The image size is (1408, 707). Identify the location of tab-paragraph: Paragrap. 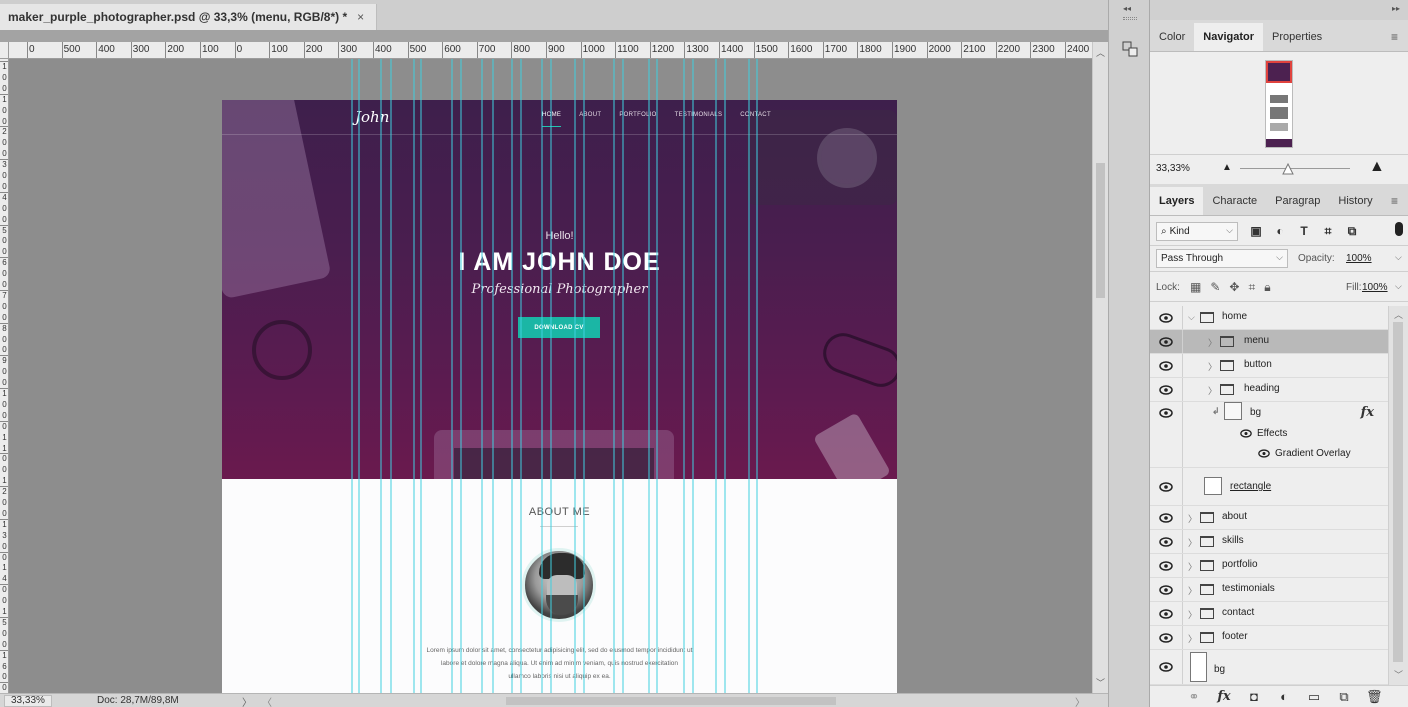
(1297, 201).